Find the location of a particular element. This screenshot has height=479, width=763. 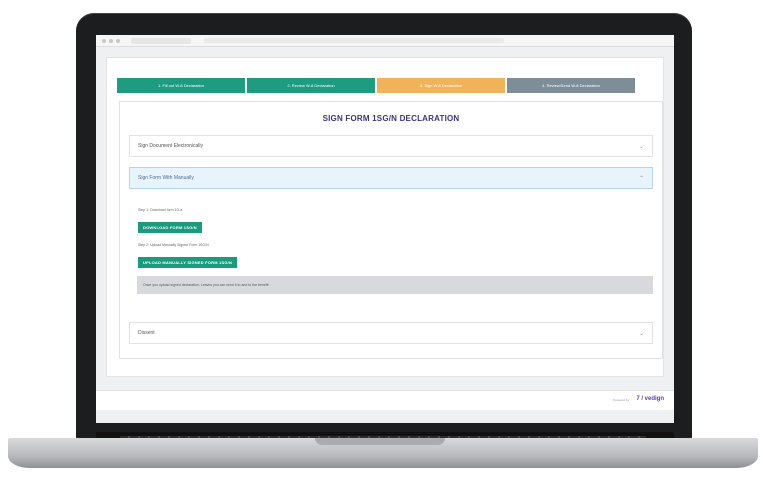

browser-chrome is located at coordinates (385, 41).